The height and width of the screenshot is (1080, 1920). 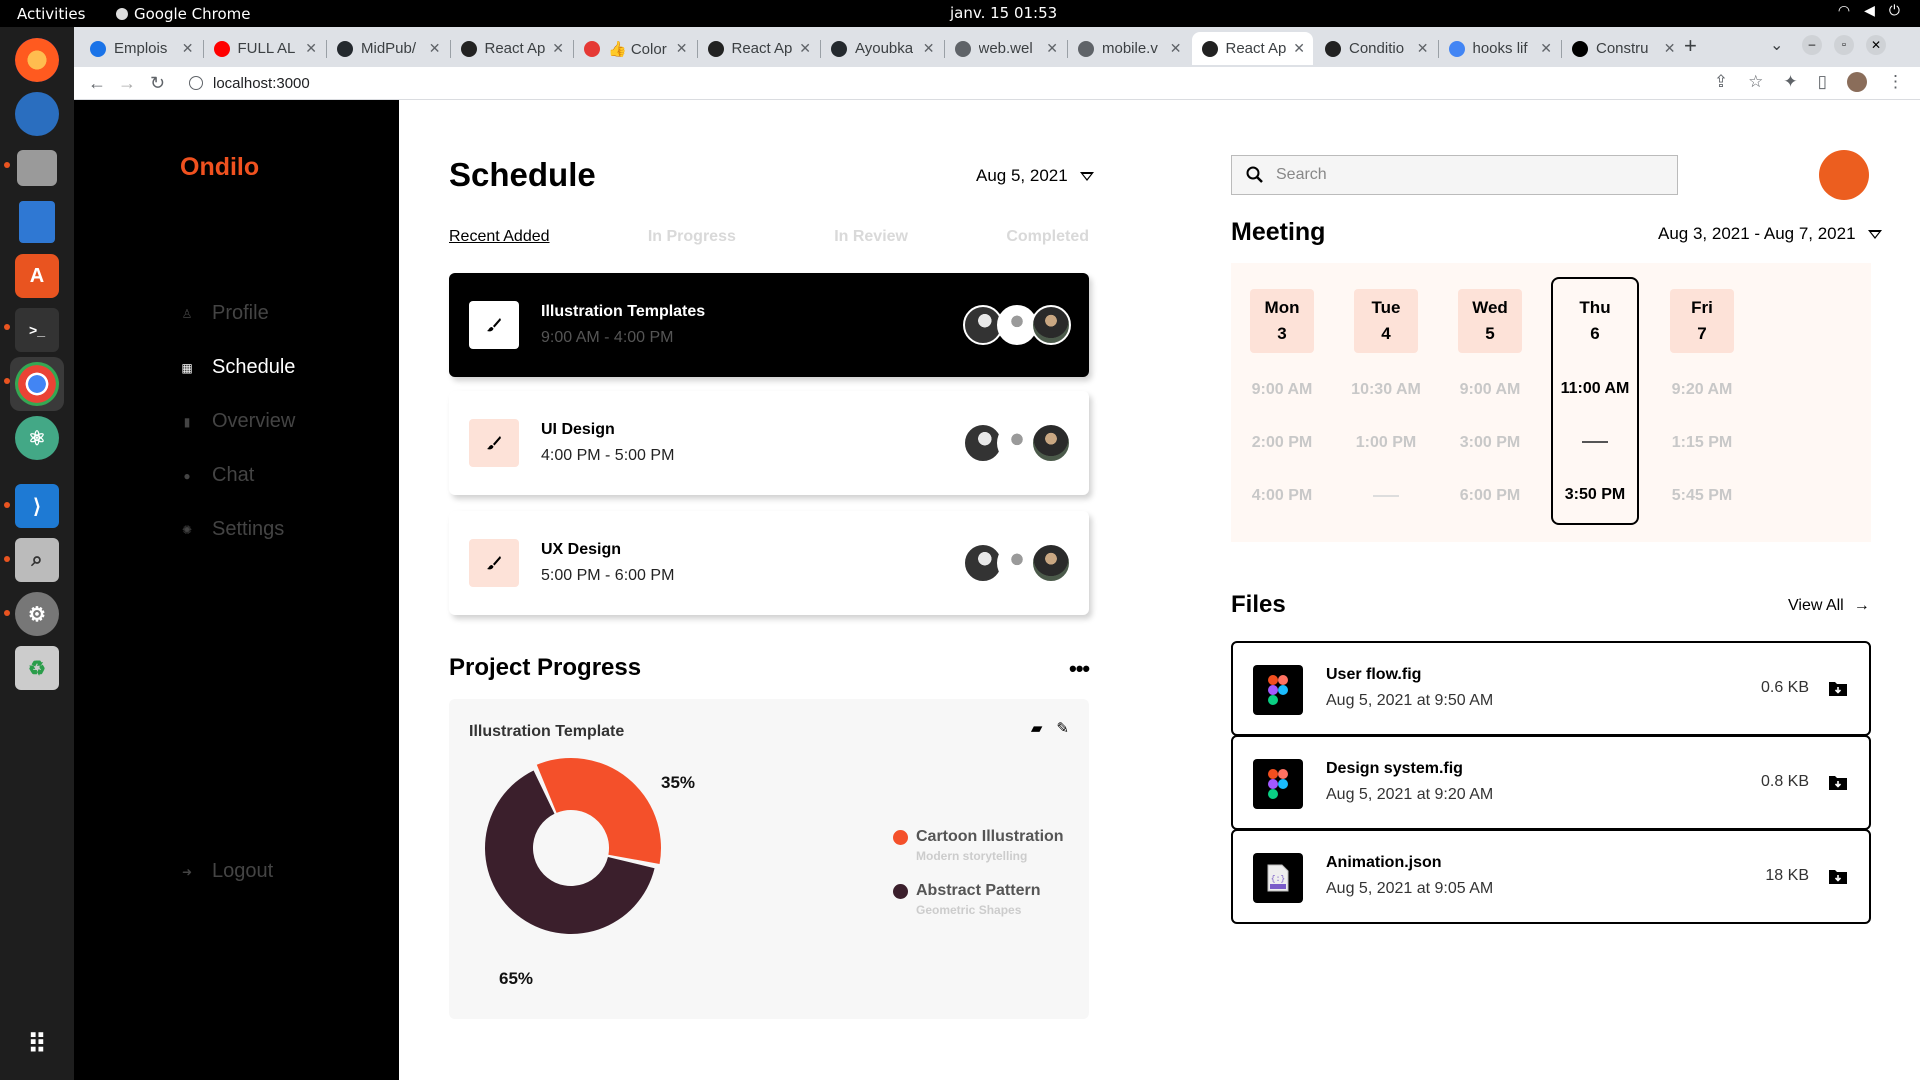 I want to click on side-panel-icon: ▯, so click(x=1822, y=82).